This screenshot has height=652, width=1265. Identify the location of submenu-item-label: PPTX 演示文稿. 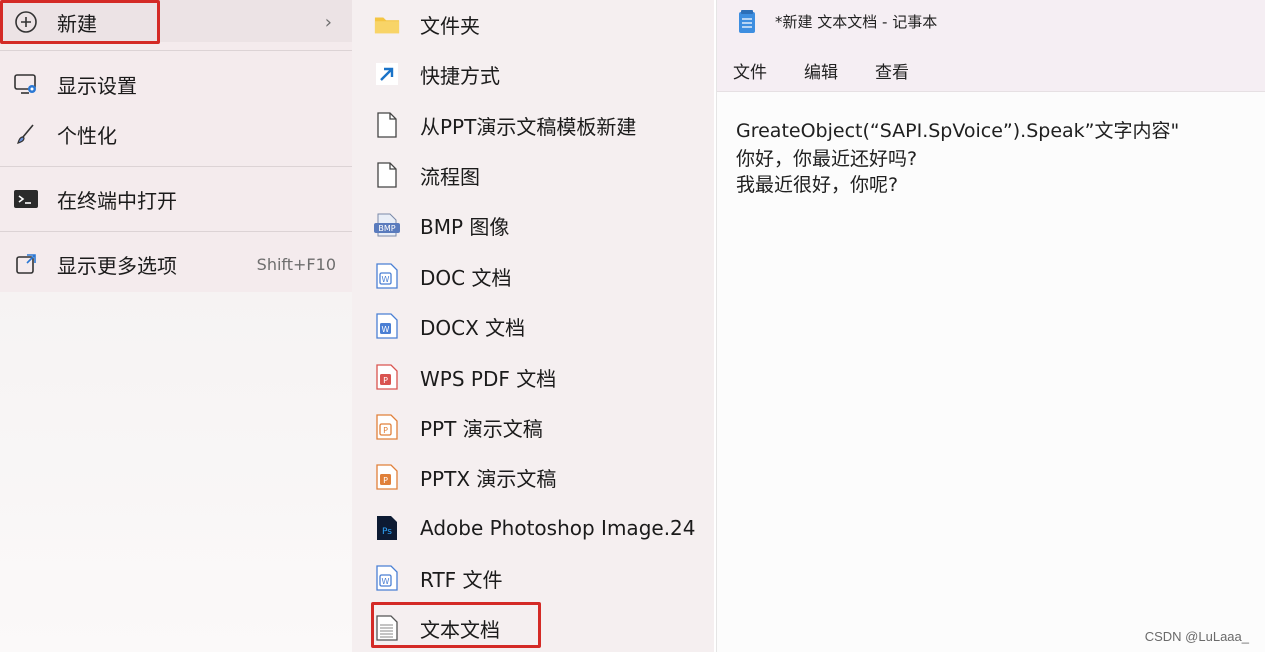
(488, 478).